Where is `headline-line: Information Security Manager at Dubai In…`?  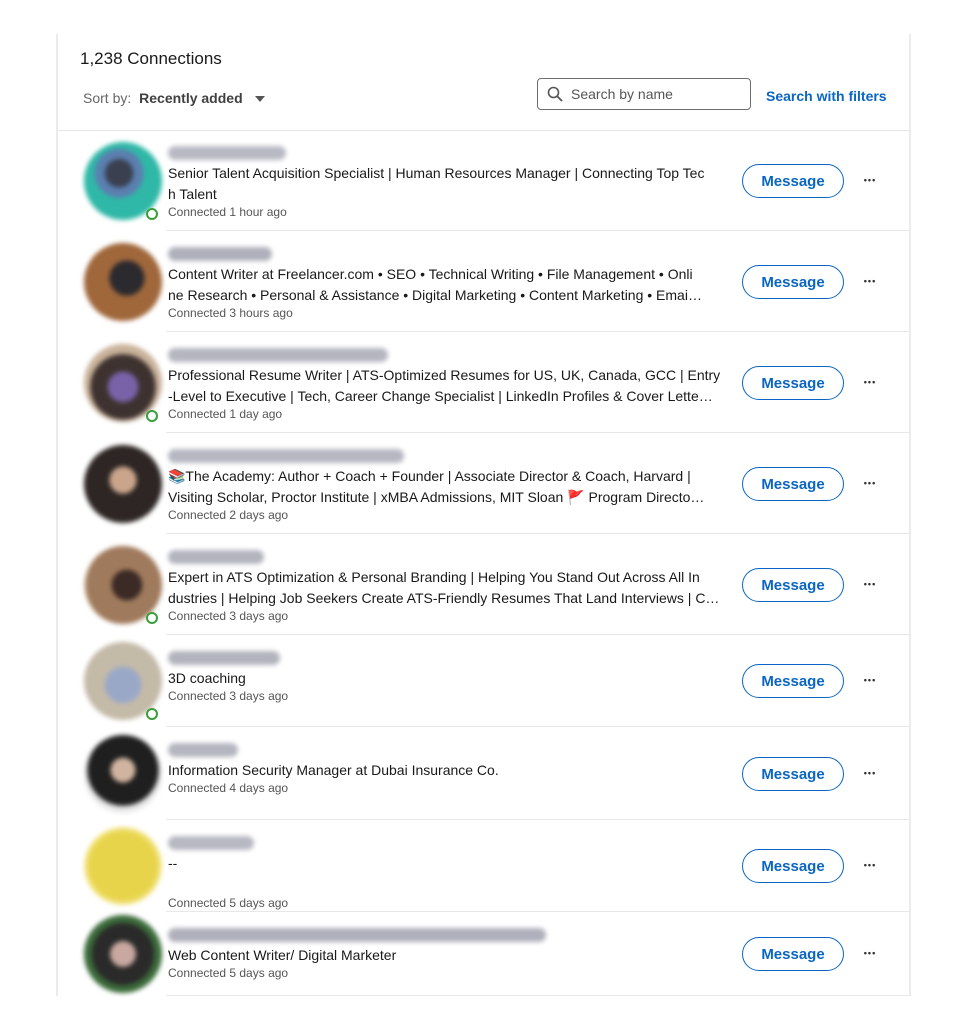
headline-line: Information Security Manager at Dubai In… is located at coordinates (333, 770).